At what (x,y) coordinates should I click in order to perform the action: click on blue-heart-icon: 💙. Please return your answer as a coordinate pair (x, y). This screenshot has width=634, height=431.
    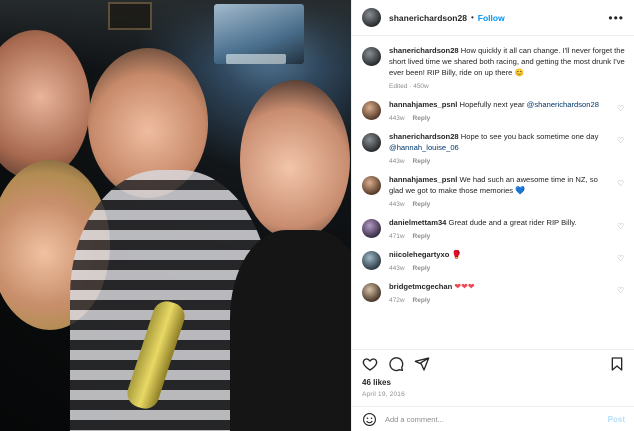
    Looking at the image, I should click on (520, 190).